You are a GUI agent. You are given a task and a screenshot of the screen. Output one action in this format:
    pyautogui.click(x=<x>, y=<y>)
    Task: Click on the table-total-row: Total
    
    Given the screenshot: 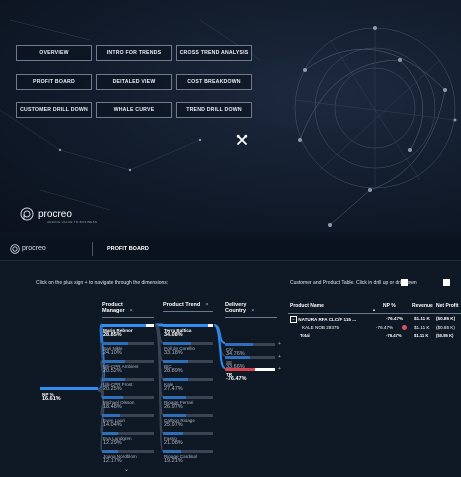 What is the action you would take?
    pyautogui.click(x=305, y=335)
    